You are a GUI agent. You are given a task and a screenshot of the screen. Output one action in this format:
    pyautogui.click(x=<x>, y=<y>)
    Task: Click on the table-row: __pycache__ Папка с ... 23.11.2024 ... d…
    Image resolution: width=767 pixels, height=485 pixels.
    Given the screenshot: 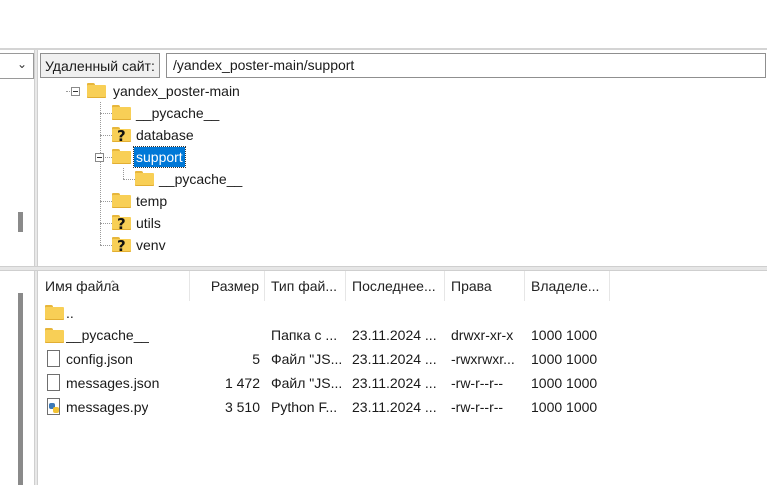 What is the action you would take?
    pyautogui.click(x=403, y=335)
    